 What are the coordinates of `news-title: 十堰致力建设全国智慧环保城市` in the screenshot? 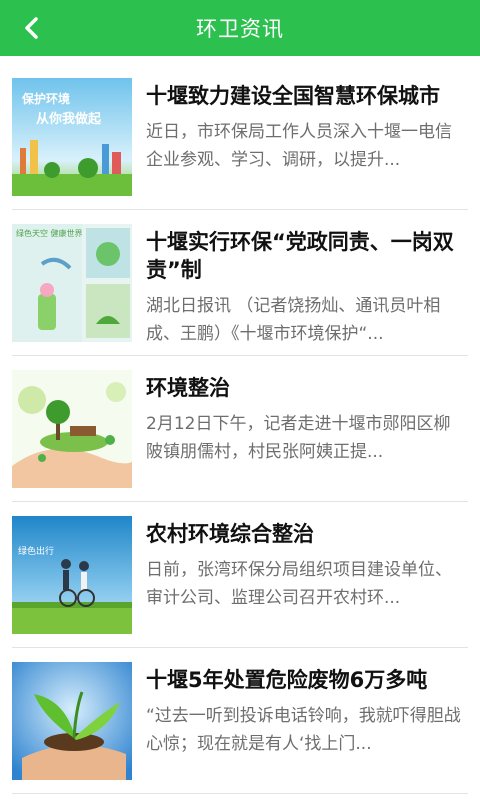 It's located at (293, 96).